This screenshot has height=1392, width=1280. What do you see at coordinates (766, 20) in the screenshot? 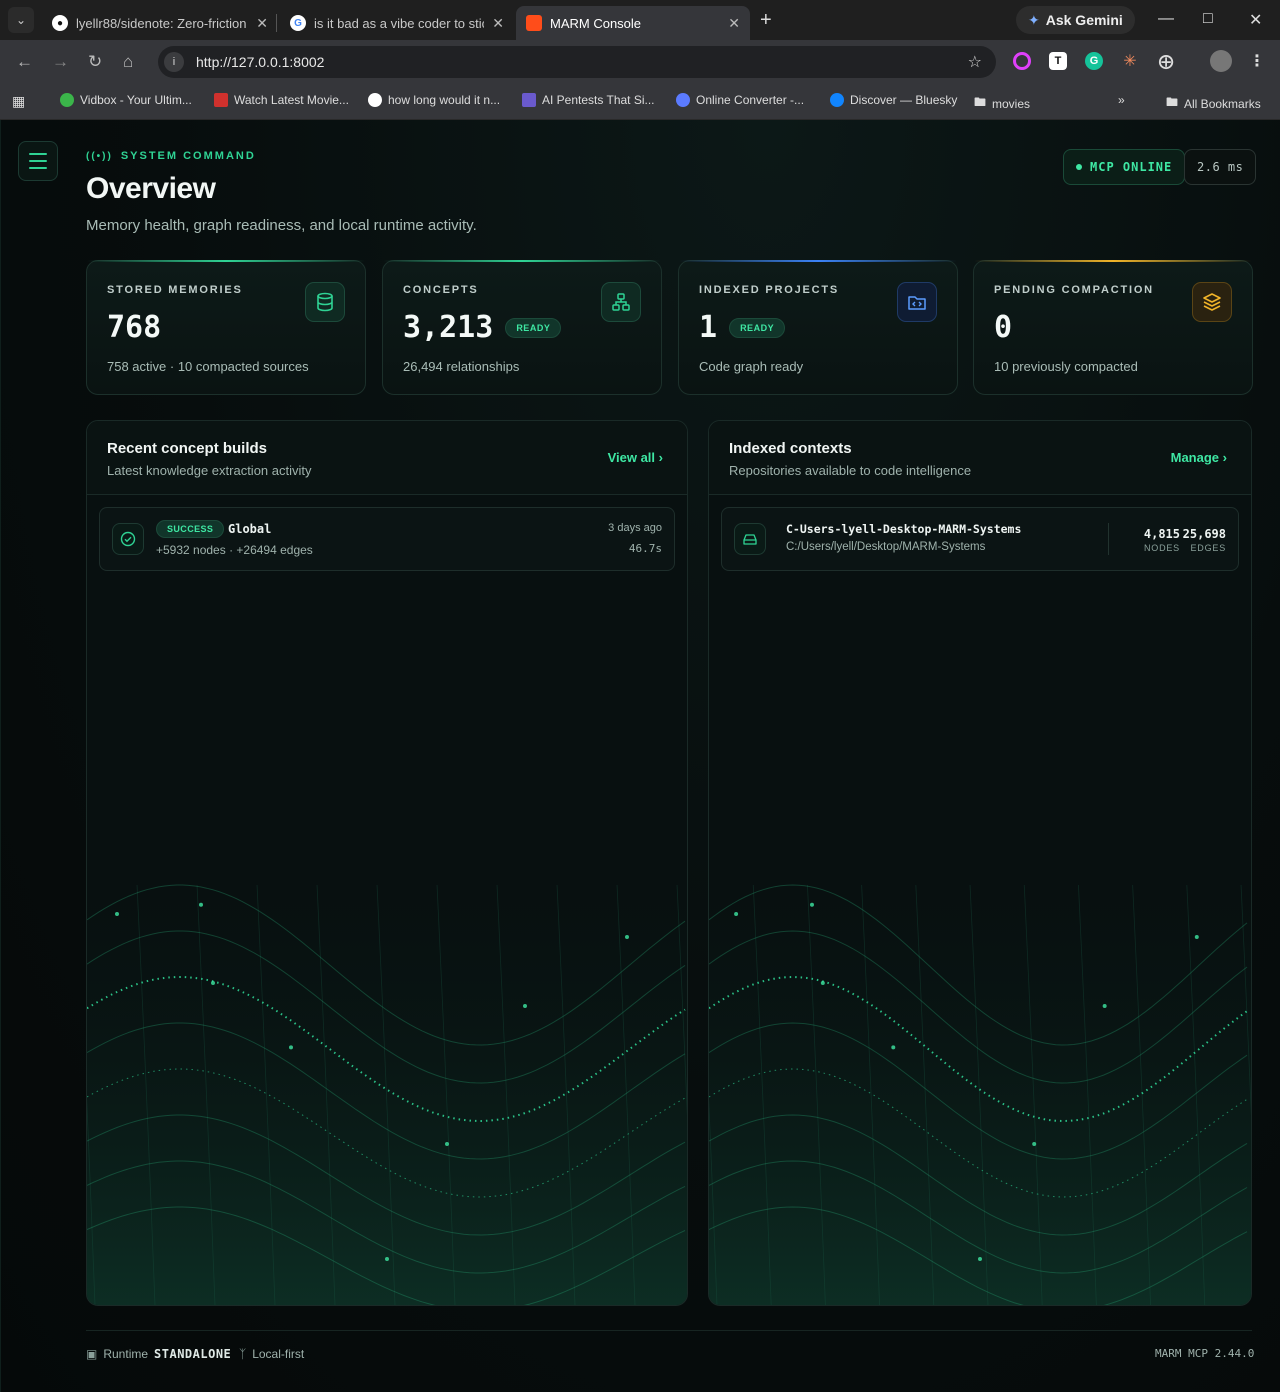
I see `new-tab-icon: +` at bounding box center [766, 20].